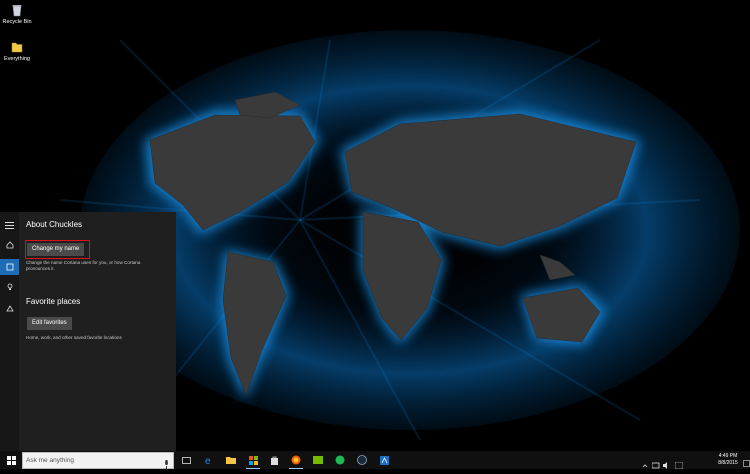 The height and width of the screenshot is (474, 750). Describe the element at coordinates (274, 460) in the screenshot. I see `shopping-bag-icon` at that location.